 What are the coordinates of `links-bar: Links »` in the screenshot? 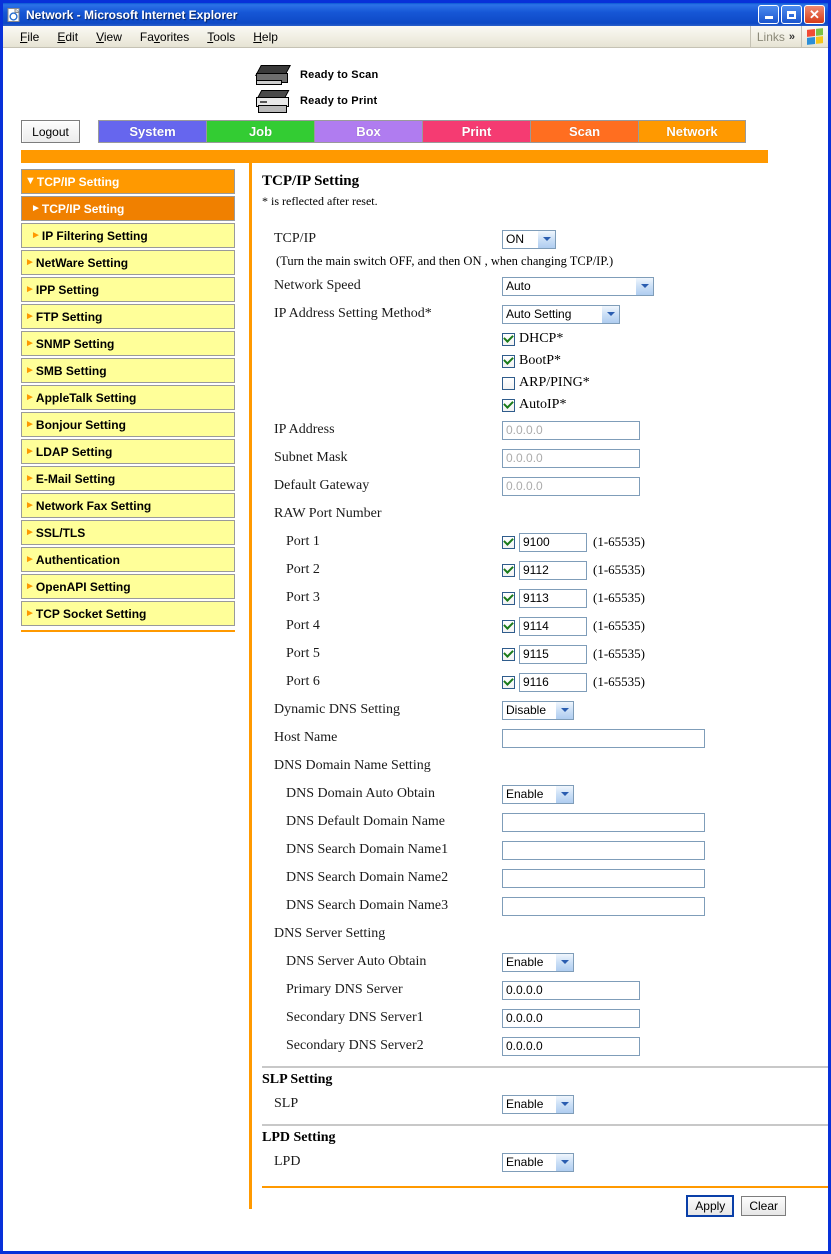 It's located at (775, 36).